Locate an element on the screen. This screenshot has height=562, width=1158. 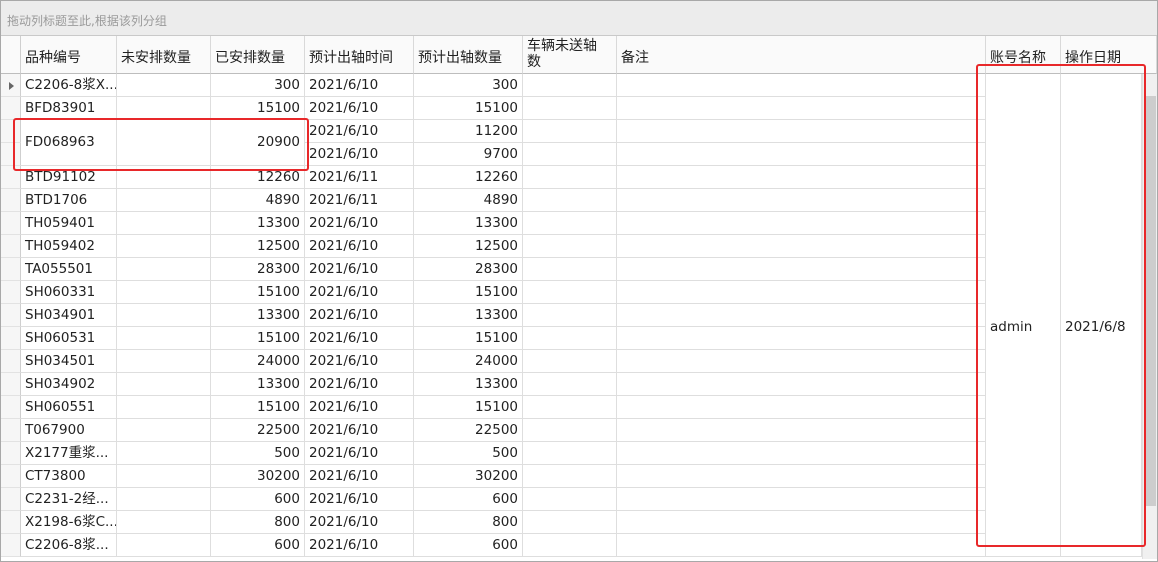
cell-code: SH034902 is located at coordinates (69, 384).